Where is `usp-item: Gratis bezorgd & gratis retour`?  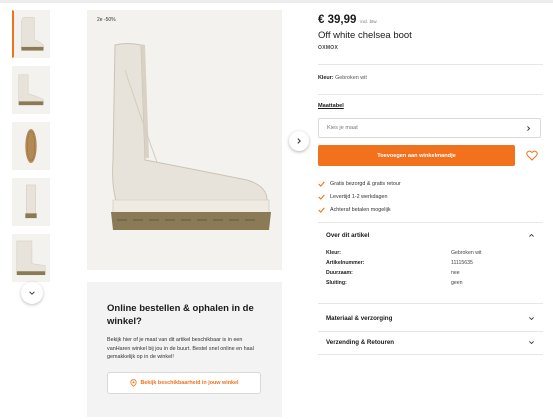 usp-item: Gratis bezorgd & gratis retour is located at coordinates (430, 183).